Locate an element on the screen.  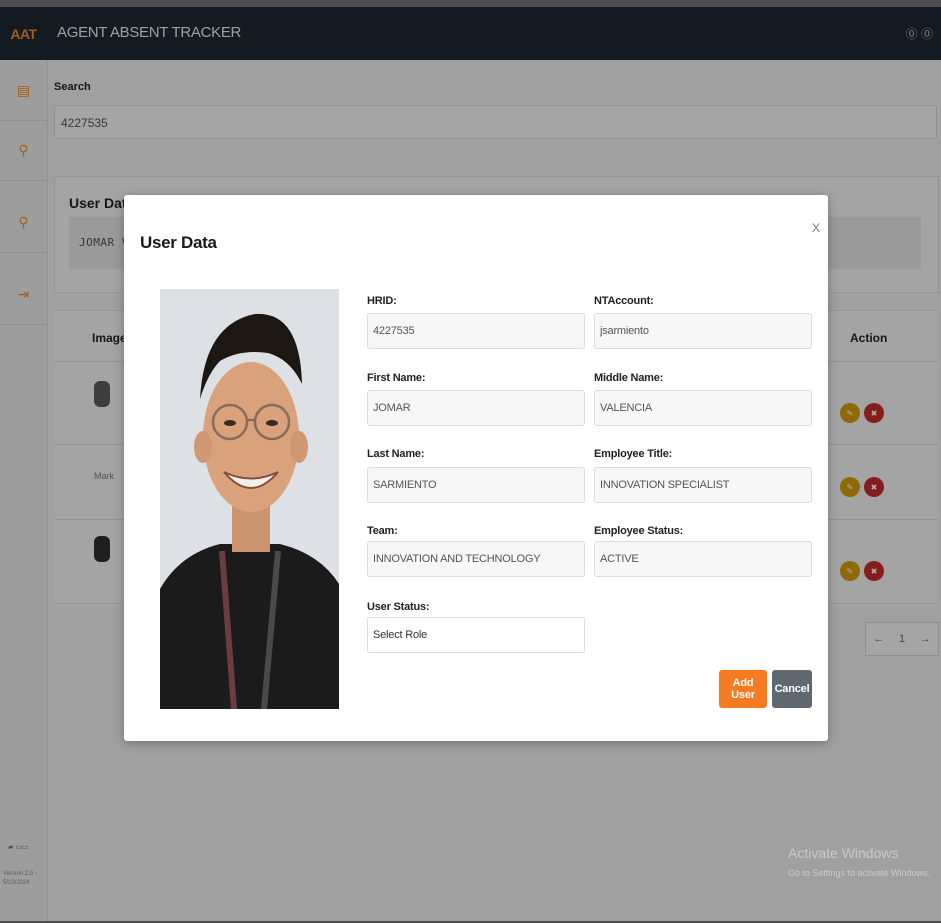
user-status-label: User Status: is located at coordinates (398, 607).